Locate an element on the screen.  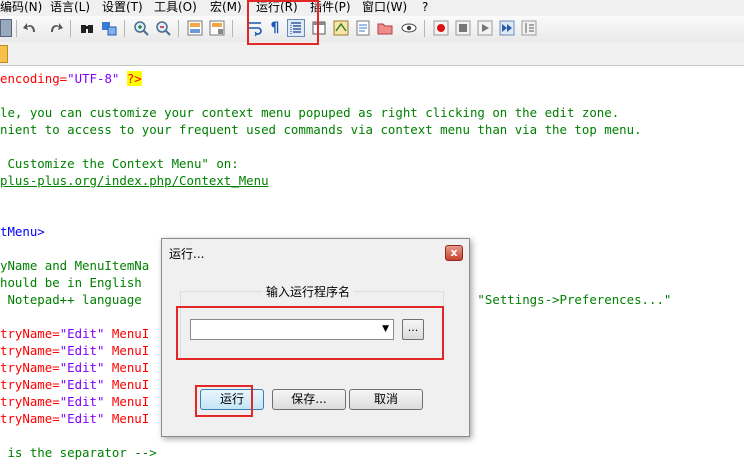
replace-icon is located at coordinates (109, 28).